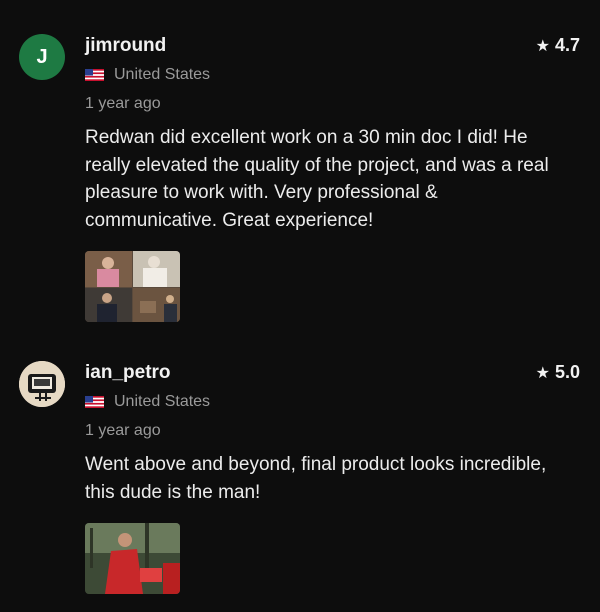 This screenshot has width=600, height=612. Describe the element at coordinates (125, 46) in the screenshot. I see `reviewer-username: jimround` at that location.